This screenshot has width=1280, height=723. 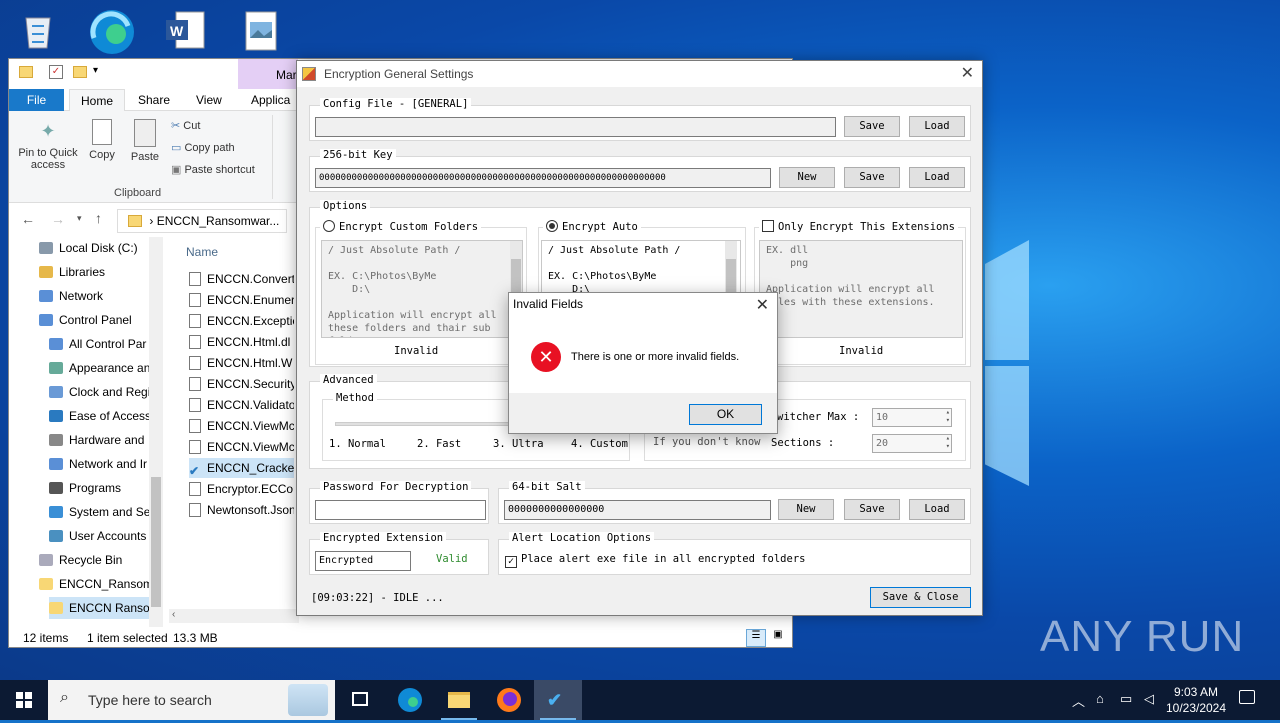 What do you see at coordinates (1247, 697) in the screenshot?
I see `notification-icon` at bounding box center [1247, 697].